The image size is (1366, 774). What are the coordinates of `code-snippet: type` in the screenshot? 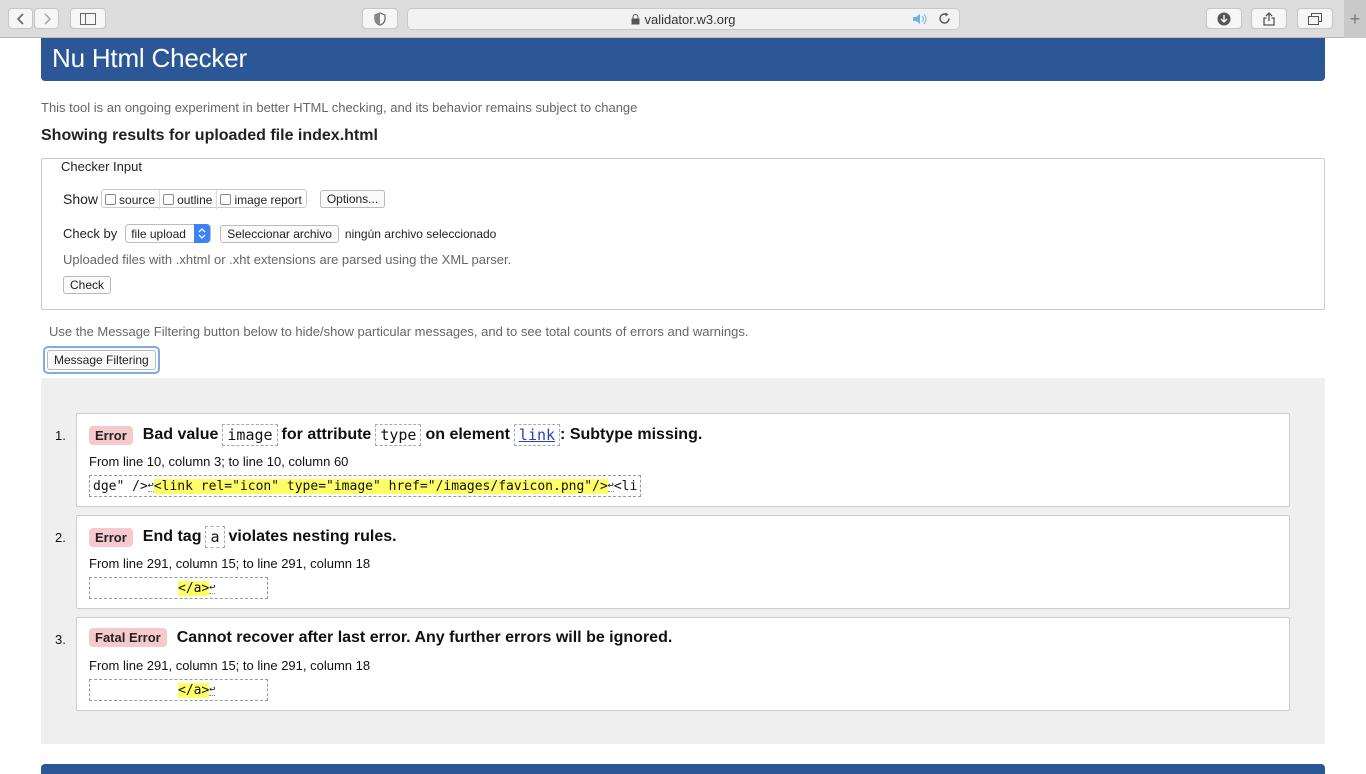 It's located at (398, 435).